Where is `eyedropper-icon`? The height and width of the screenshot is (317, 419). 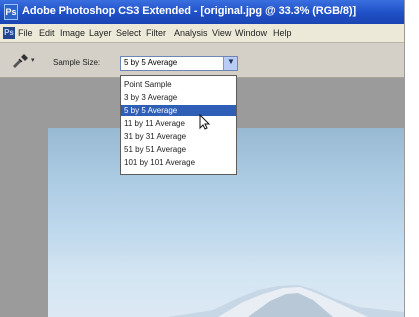 eyedropper-icon is located at coordinates (19, 61).